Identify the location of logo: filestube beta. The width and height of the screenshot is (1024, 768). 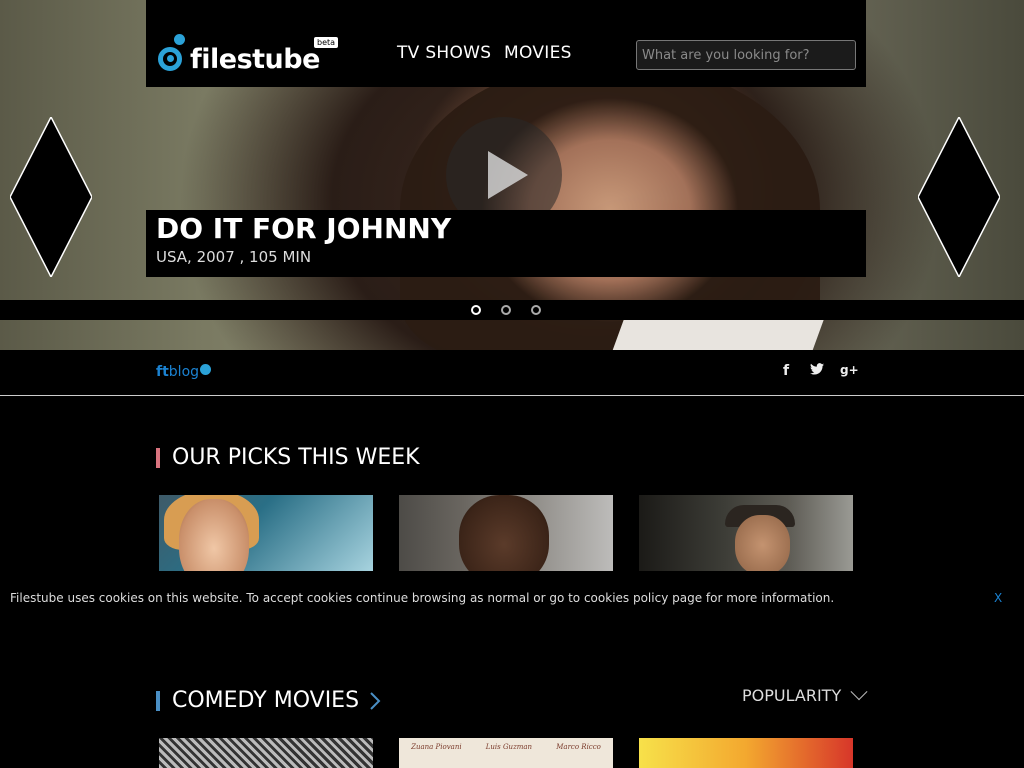
(247, 54).